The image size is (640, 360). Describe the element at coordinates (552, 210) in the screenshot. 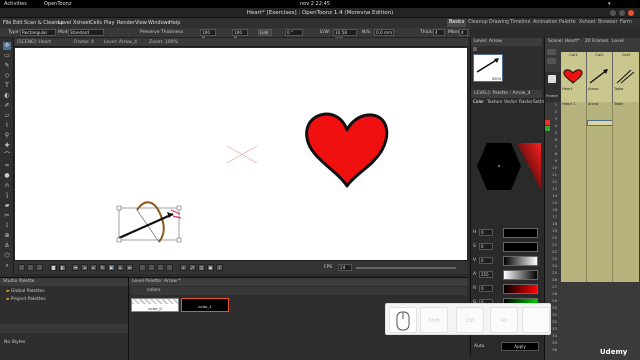

I see `frame-number: 16` at that location.